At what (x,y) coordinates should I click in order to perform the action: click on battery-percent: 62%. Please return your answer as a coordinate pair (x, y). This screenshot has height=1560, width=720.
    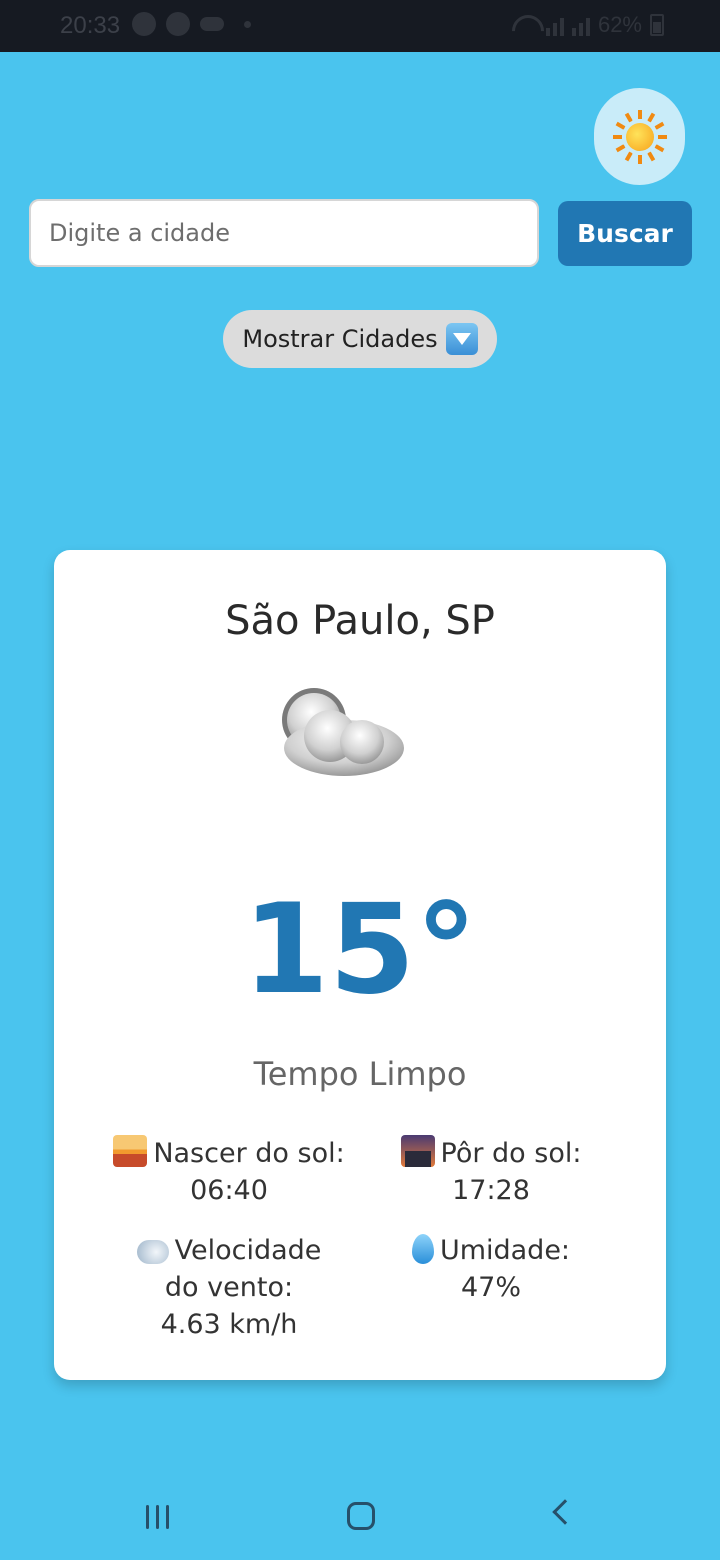
    Looking at the image, I should click on (619, 24).